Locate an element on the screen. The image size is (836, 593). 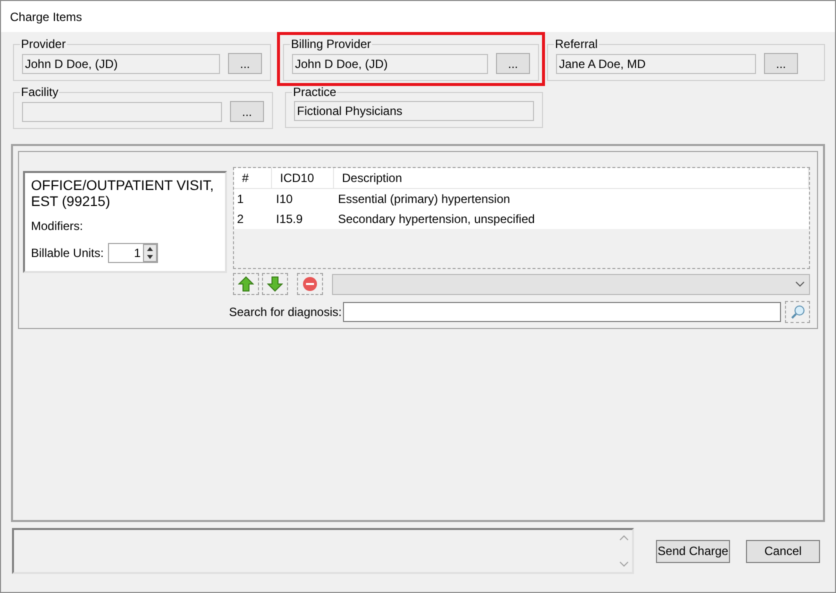
table-cell-text: 2 is located at coordinates (240, 219).